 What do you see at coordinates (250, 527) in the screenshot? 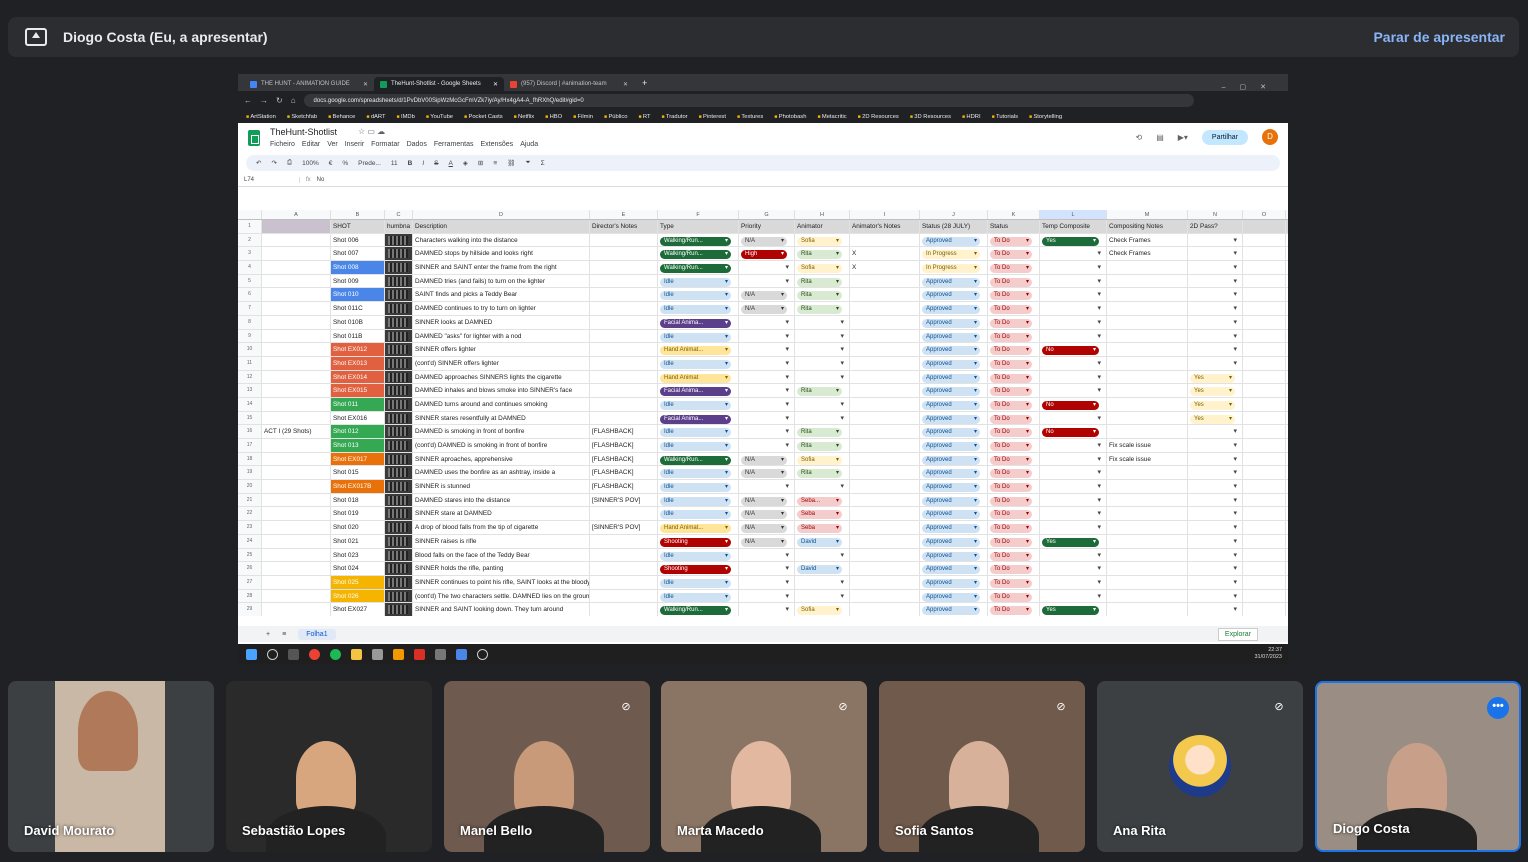
I see `row-number: 23` at bounding box center [250, 527].